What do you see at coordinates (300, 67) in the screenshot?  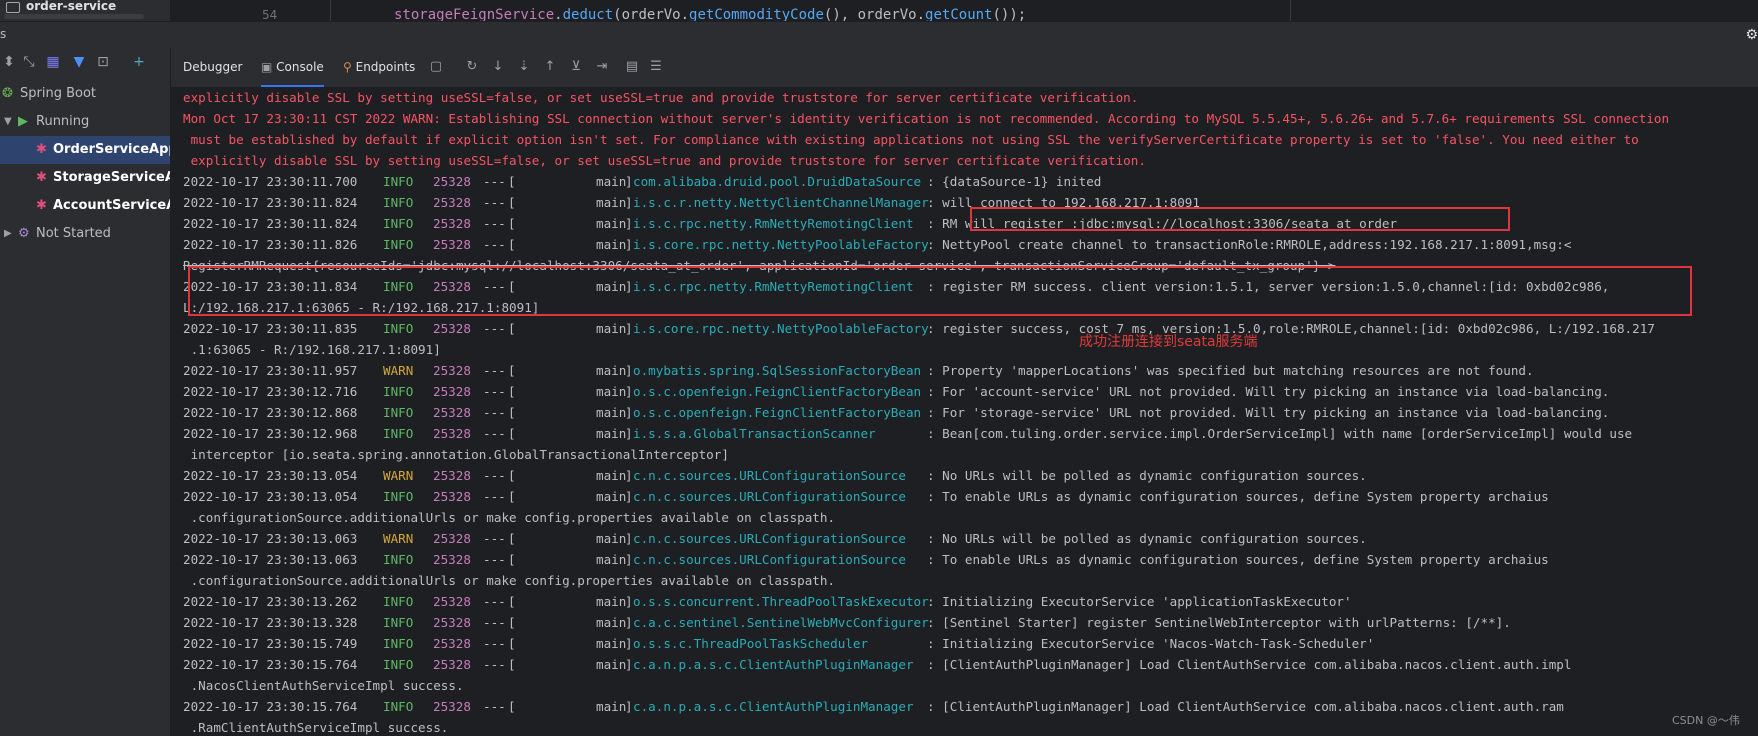 I see `tab-console-label: Console` at bounding box center [300, 67].